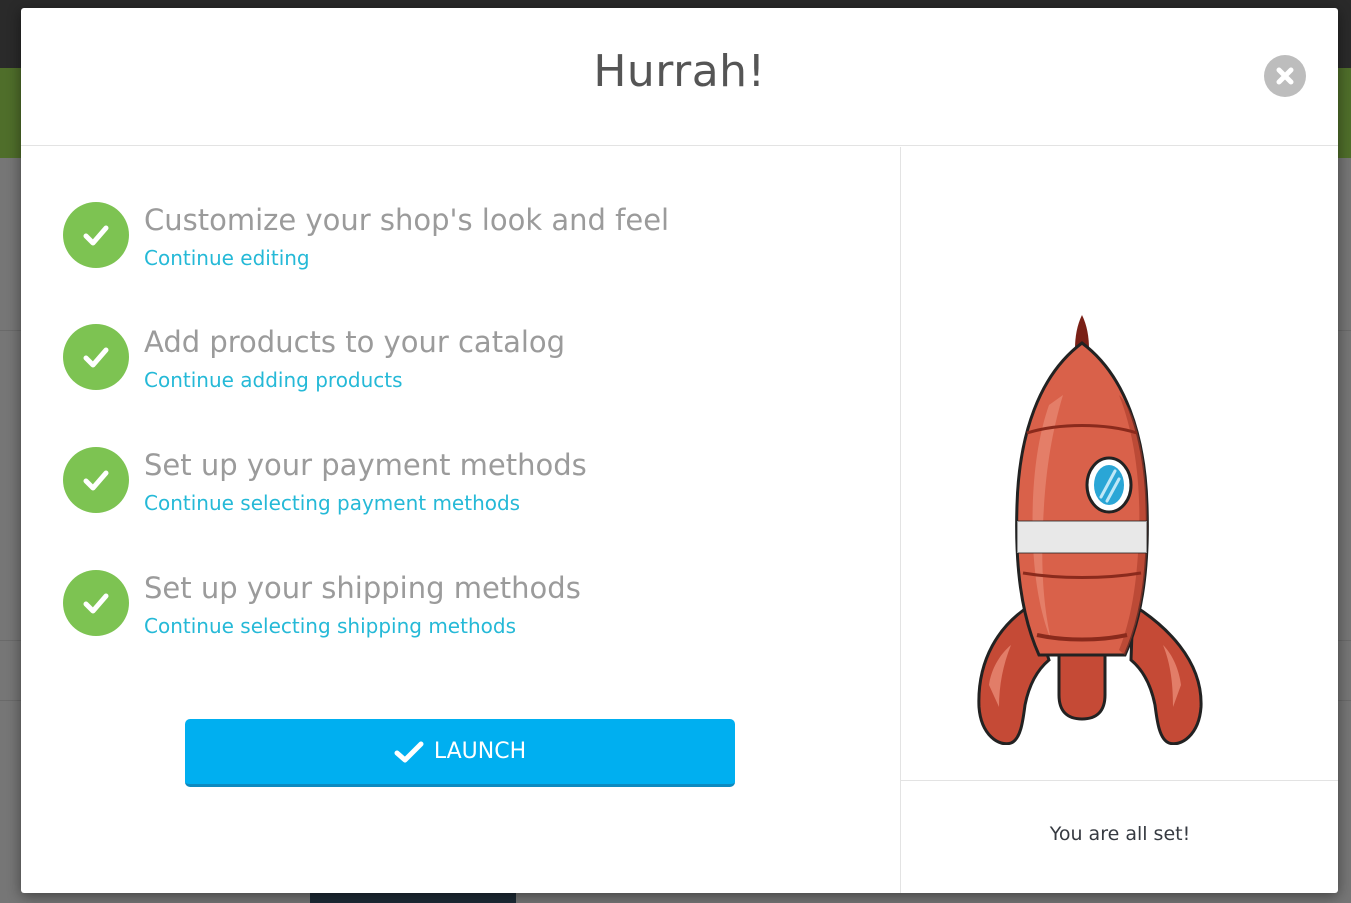  I want to click on step-title: Add products to your catalog, so click(355, 342).